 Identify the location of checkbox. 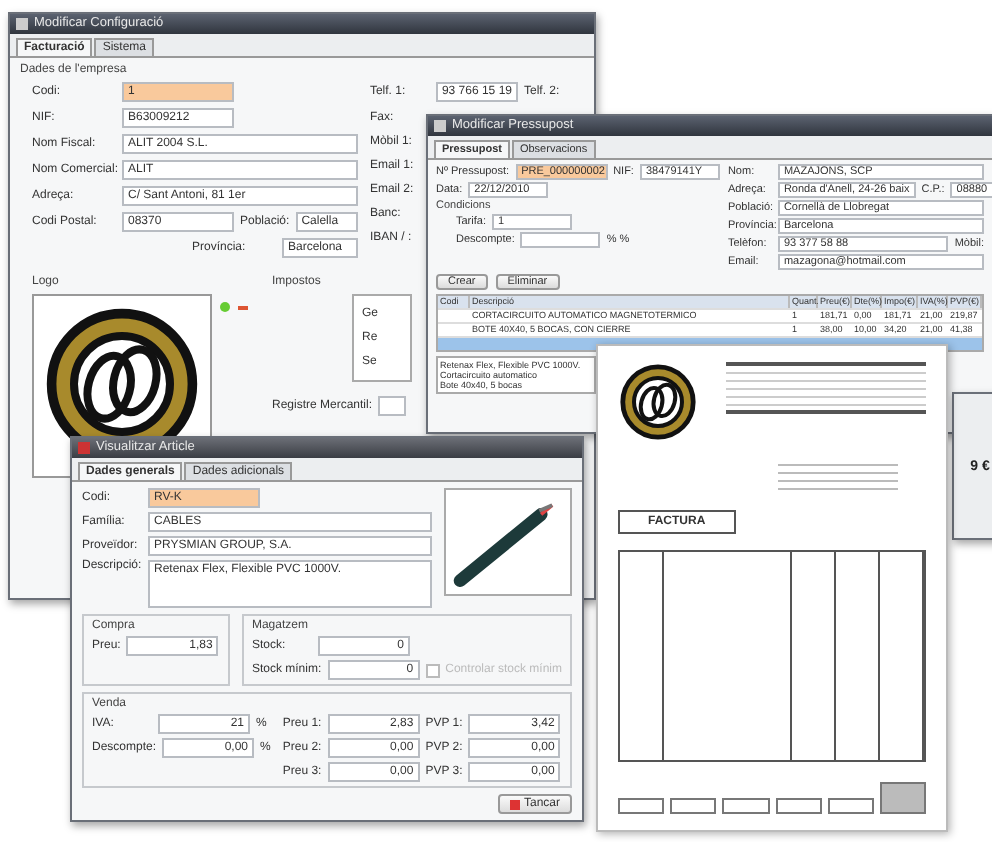
(432, 670).